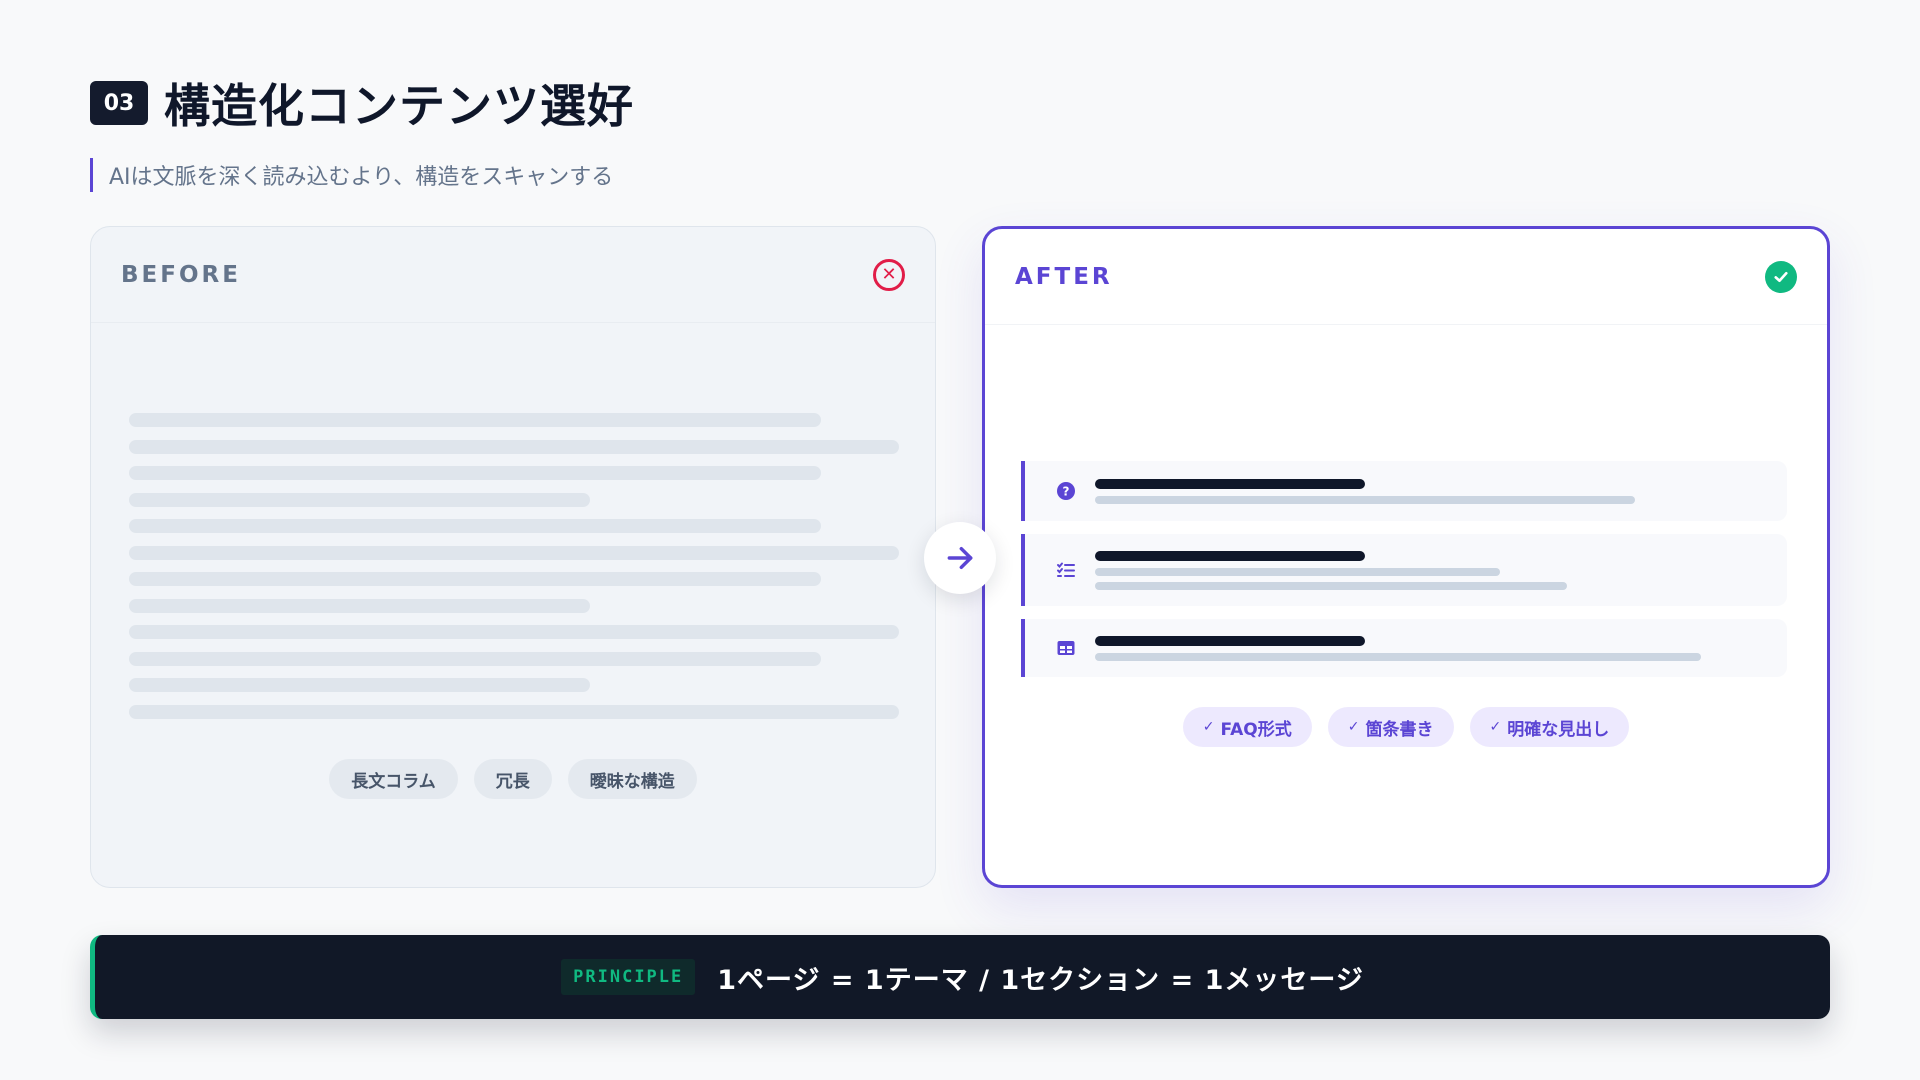 Image resolution: width=1920 pixels, height=1080 pixels. What do you see at coordinates (628, 977) in the screenshot?
I see `principle-label: PRINCIPLE` at bounding box center [628, 977].